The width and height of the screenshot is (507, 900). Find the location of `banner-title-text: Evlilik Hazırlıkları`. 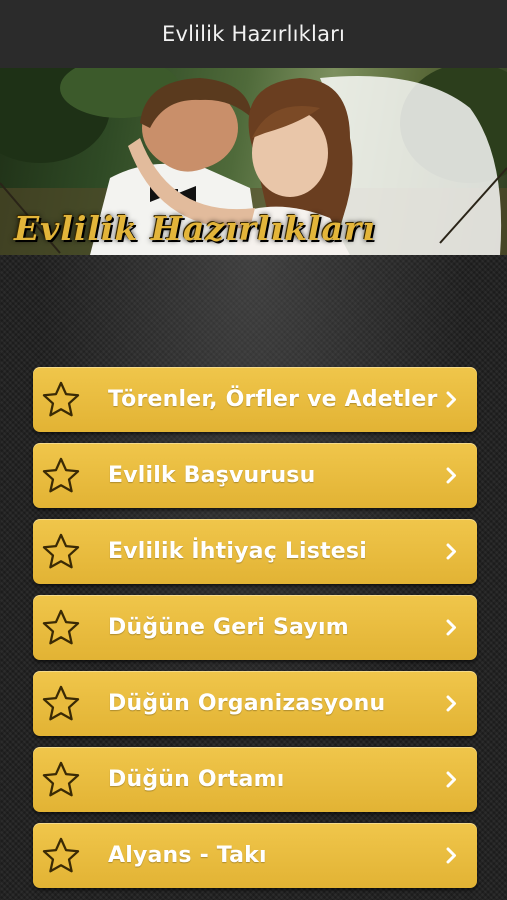

banner-title-text: Evlilik Hazırlıkları is located at coordinates (195, 228).